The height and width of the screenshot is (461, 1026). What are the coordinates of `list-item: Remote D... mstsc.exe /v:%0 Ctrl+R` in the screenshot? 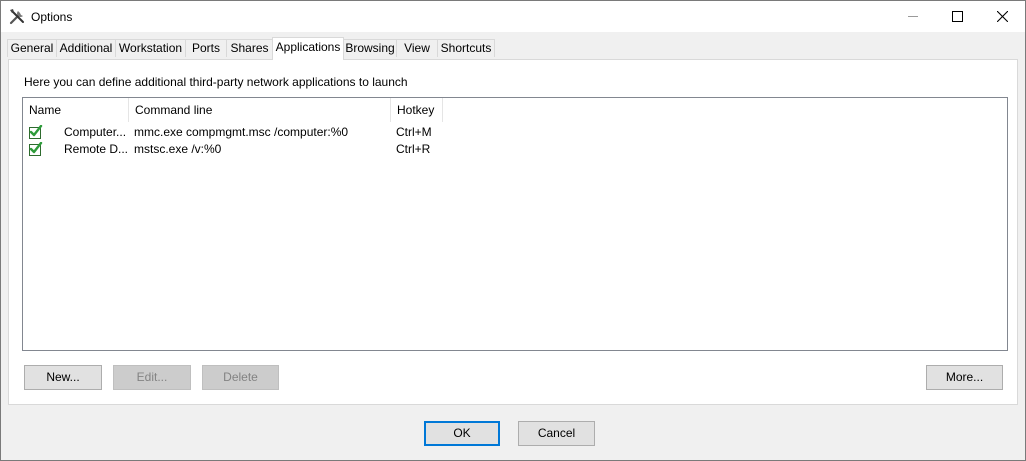 It's located at (515, 149).